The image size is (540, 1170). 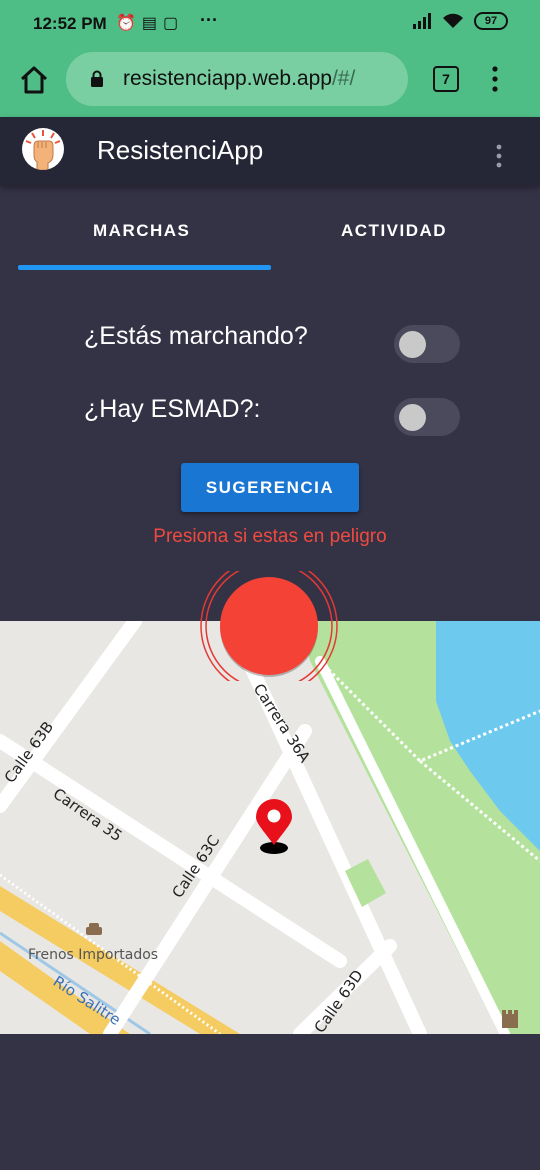 What do you see at coordinates (427, 344) in the screenshot?
I see `marching-toggle` at bounding box center [427, 344].